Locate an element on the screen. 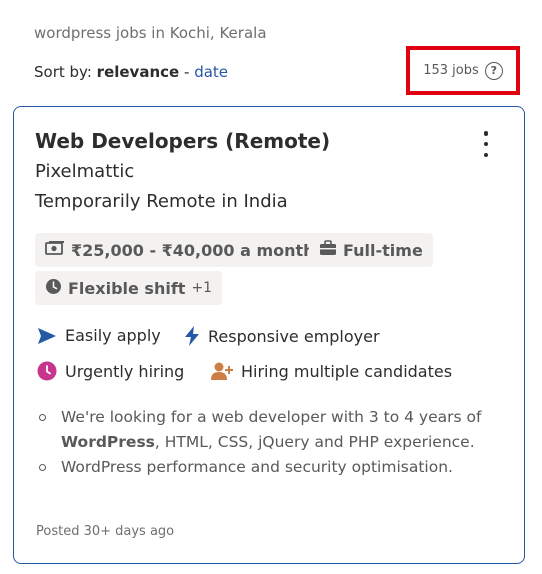 This screenshot has width=542, height=574. job-count-badge: 153 jobs ? is located at coordinates (463, 70).